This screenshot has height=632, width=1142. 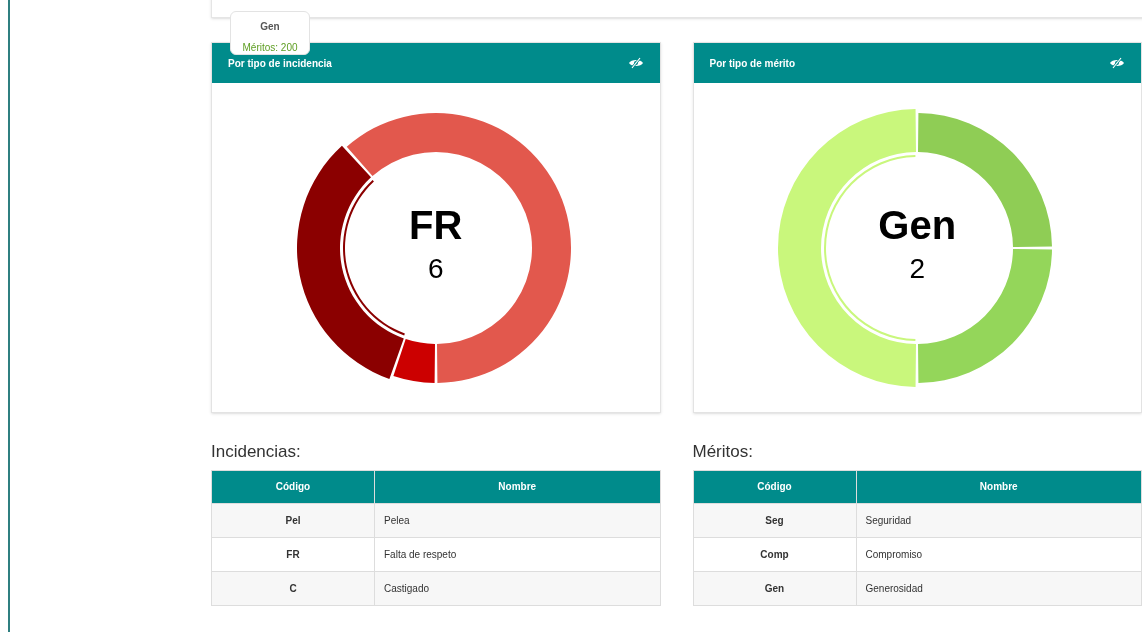 What do you see at coordinates (270, 48) in the screenshot?
I see `tooltip-text: Méritos: 200` at bounding box center [270, 48].